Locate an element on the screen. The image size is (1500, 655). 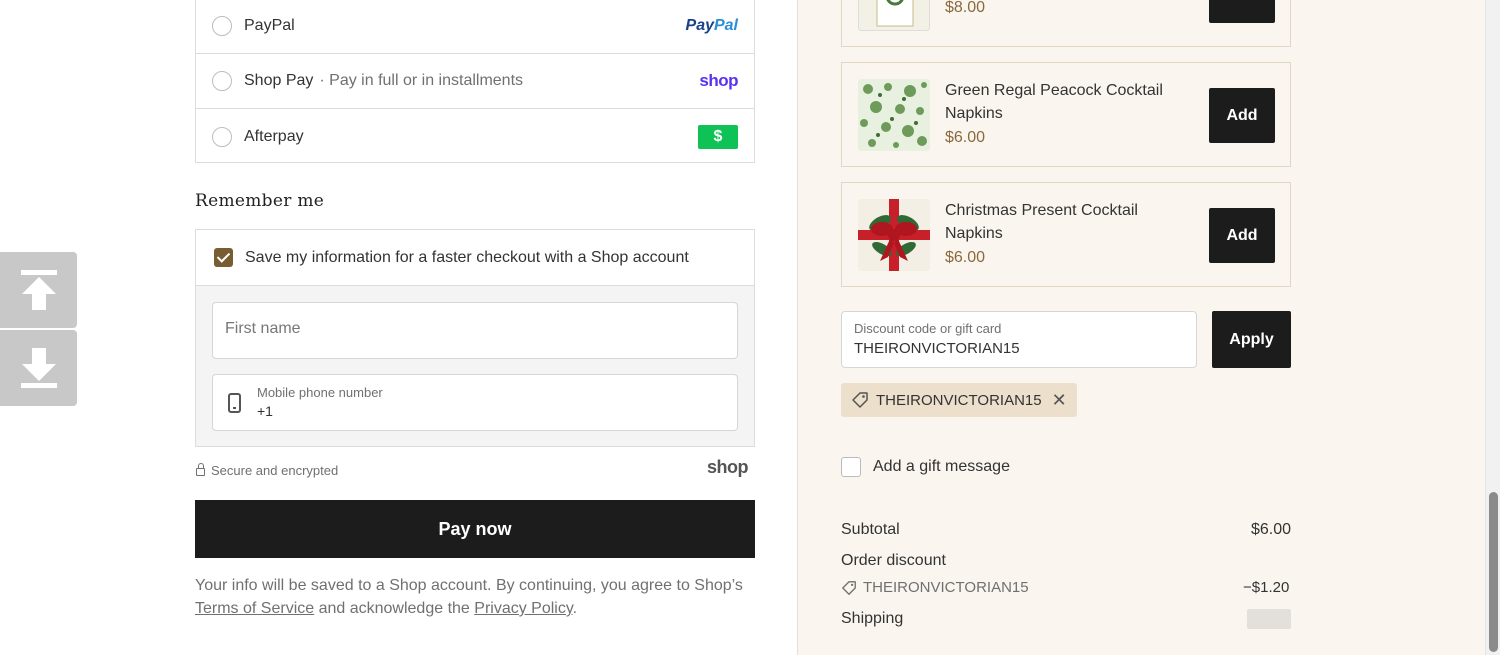
payment-option-afterpay: Afterpay $ is located at coordinates (475, 136).